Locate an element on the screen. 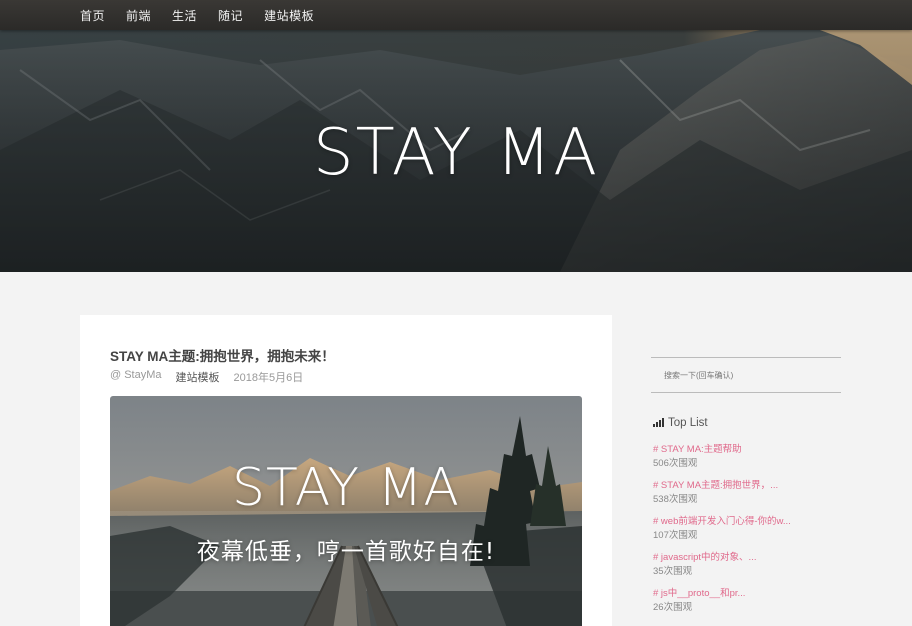  post-author: @ StayMa is located at coordinates (136, 377).